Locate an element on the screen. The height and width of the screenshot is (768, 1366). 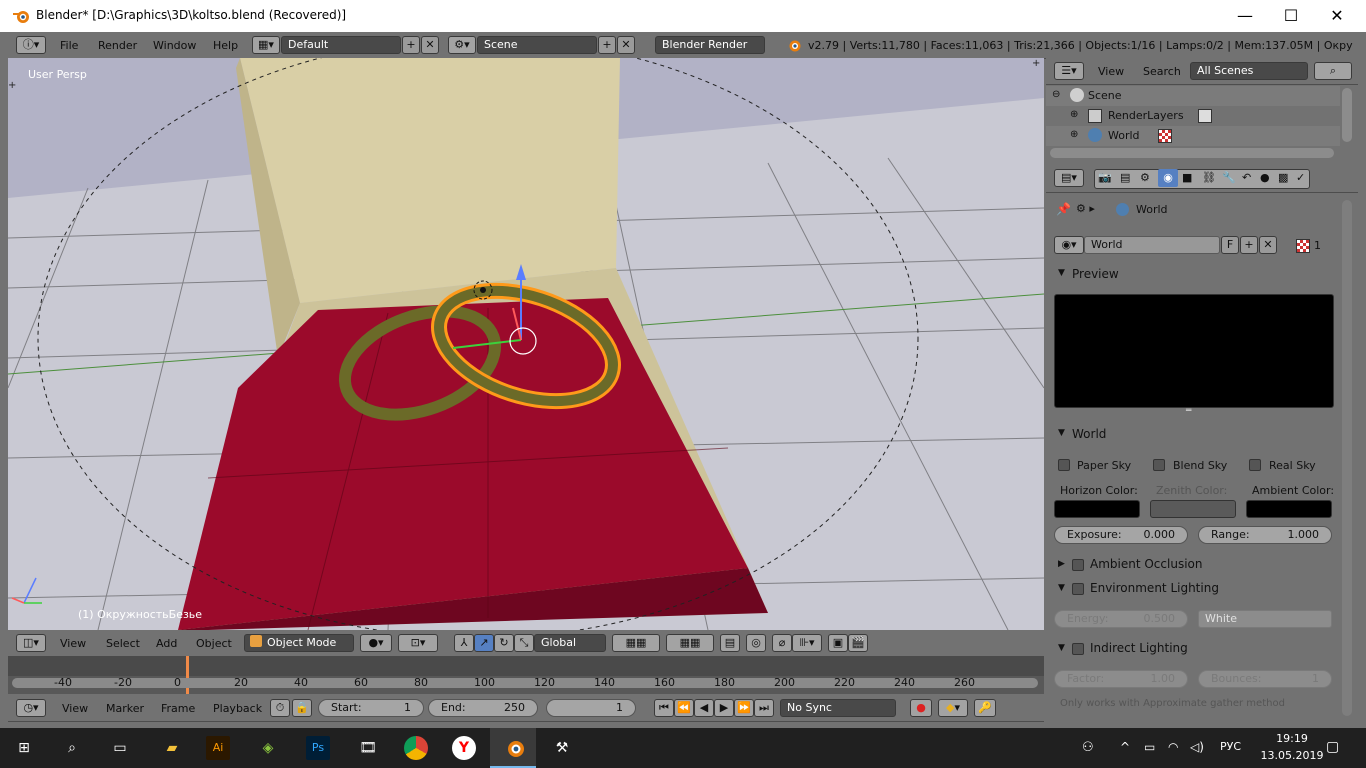
sync-mode-select: No Sync is located at coordinates (838, 708).